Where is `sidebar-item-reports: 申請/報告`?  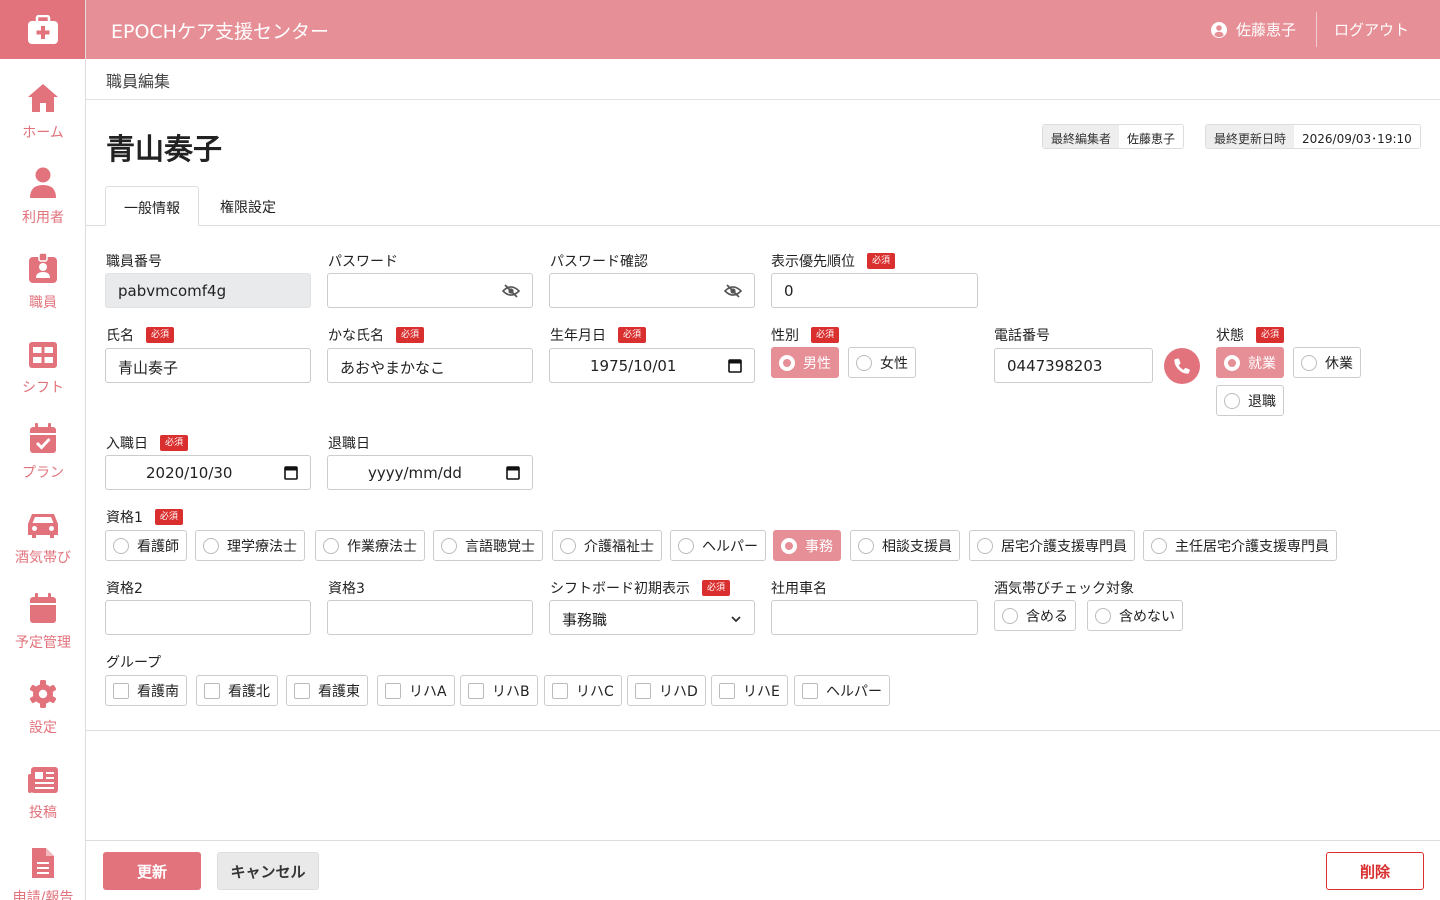 sidebar-item-reports: 申請/報告 is located at coordinates (42, 872).